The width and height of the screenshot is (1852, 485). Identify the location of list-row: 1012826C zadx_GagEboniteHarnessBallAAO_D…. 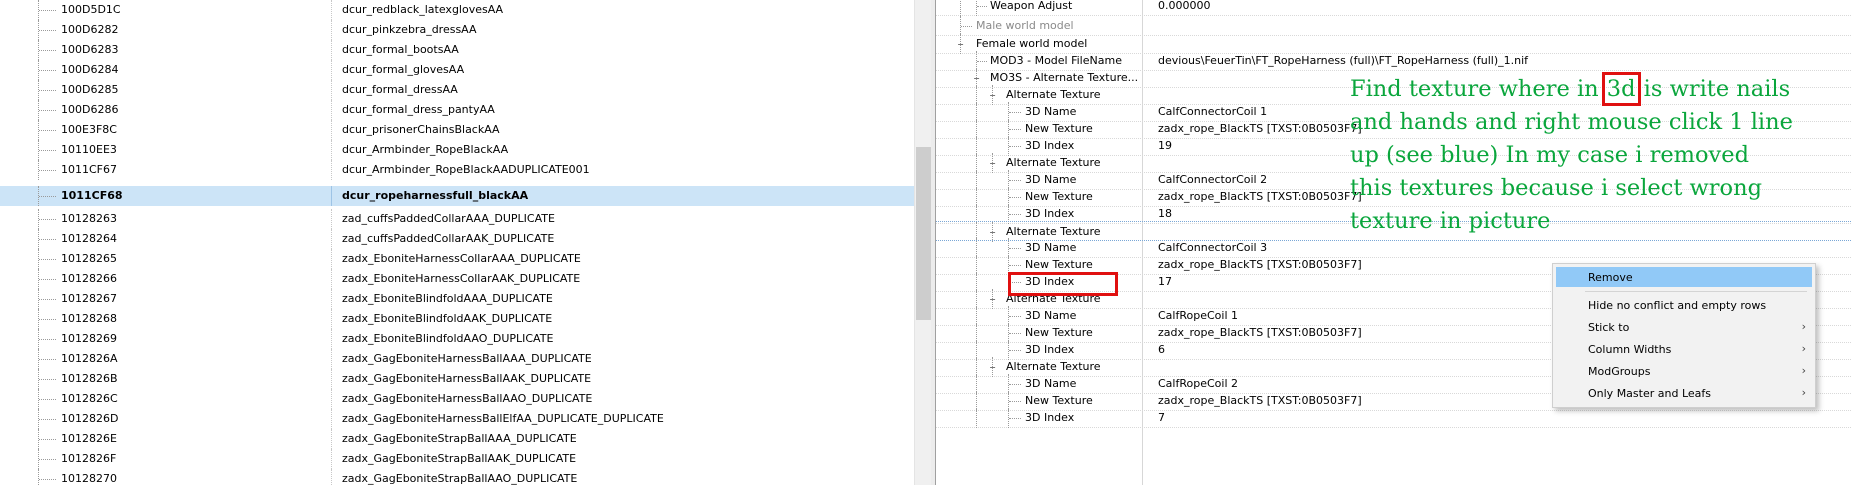
(457, 399).